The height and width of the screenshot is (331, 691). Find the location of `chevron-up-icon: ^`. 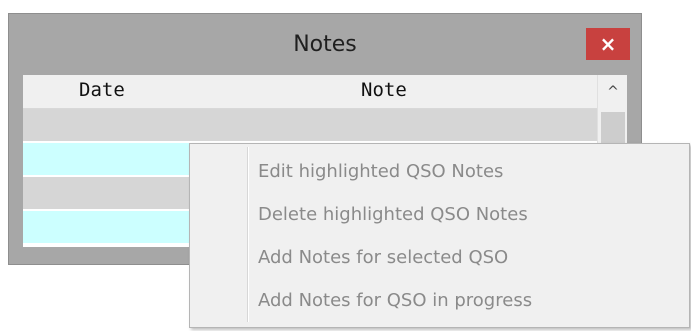

chevron-up-icon: ^ is located at coordinates (613, 91).